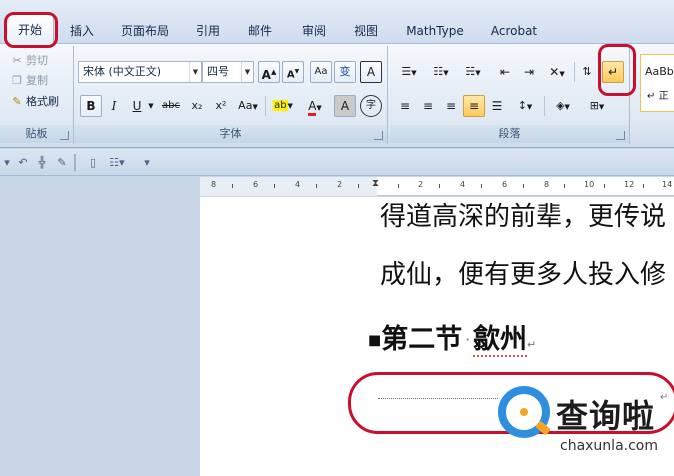 This screenshot has width=674, height=476. I want to click on bullets-button: ☰▼, so click(409, 72).